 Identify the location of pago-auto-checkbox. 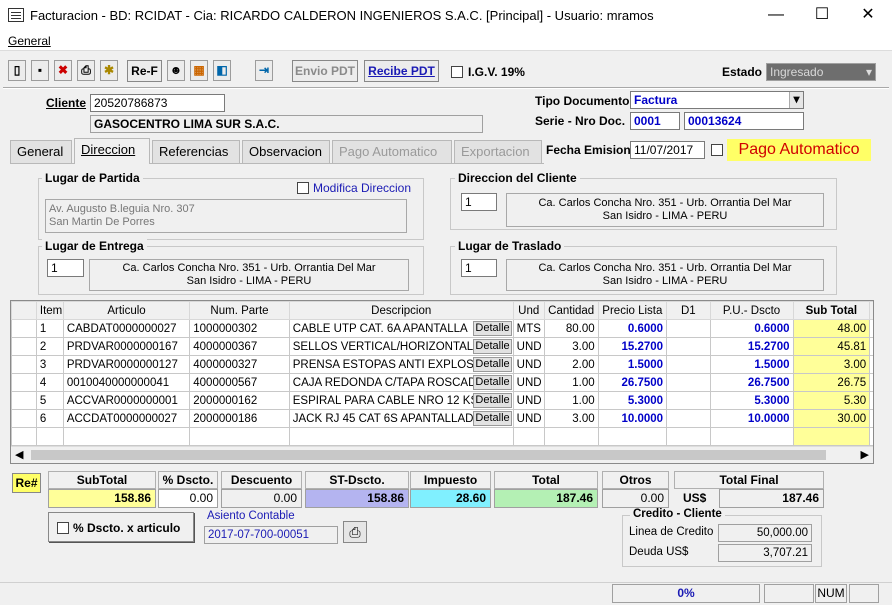
(717, 150).